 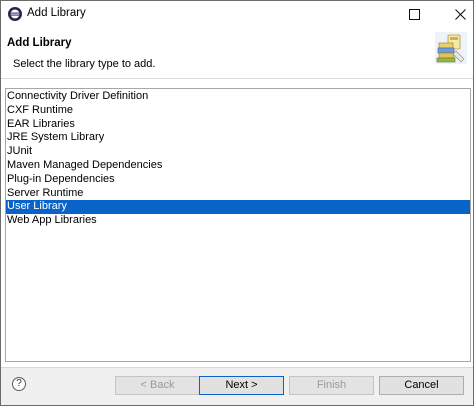 What do you see at coordinates (238, 221) in the screenshot?
I see `library-type-item: Web App Libraries` at bounding box center [238, 221].